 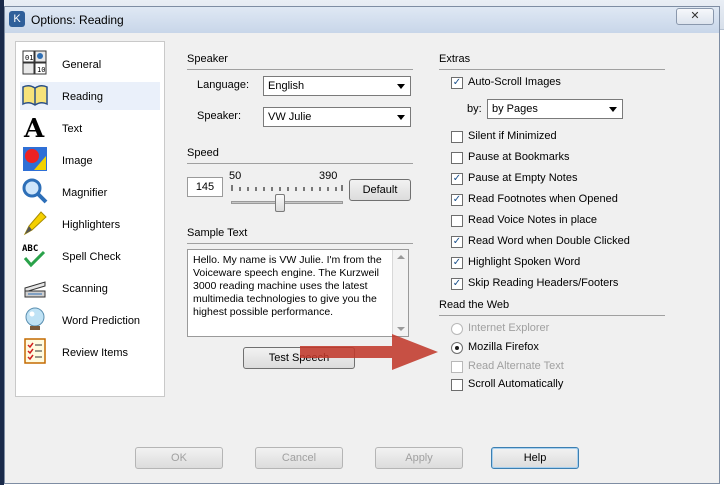 I want to click on sidebar-item-reading: Reading, so click(x=90, y=96).